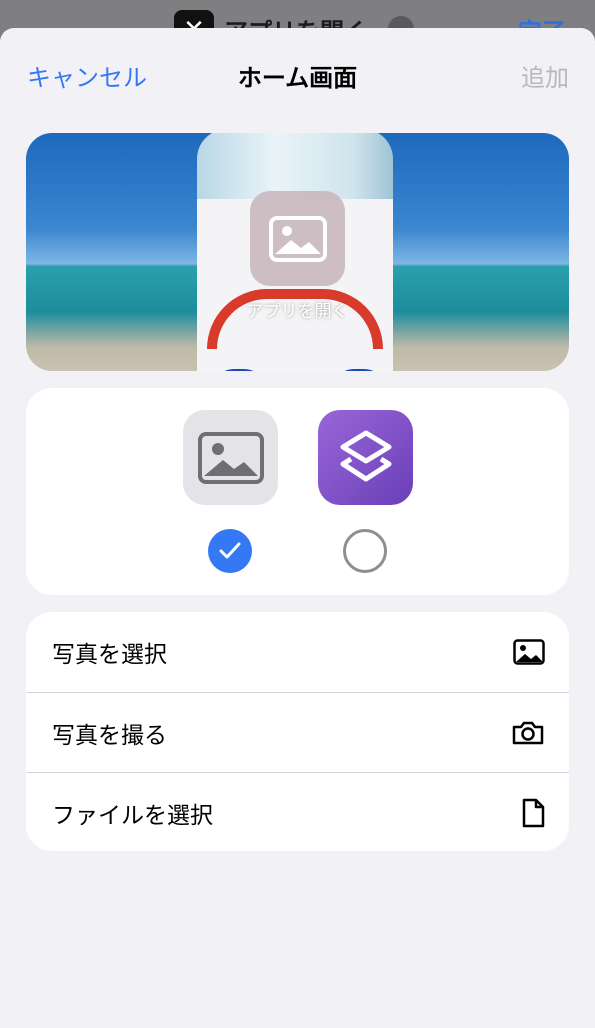 The width and height of the screenshot is (595, 1028). Describe the element at coordinates (109, 735) in the screenshot. I see `take-photo-label: 写真を撮る` at that location.